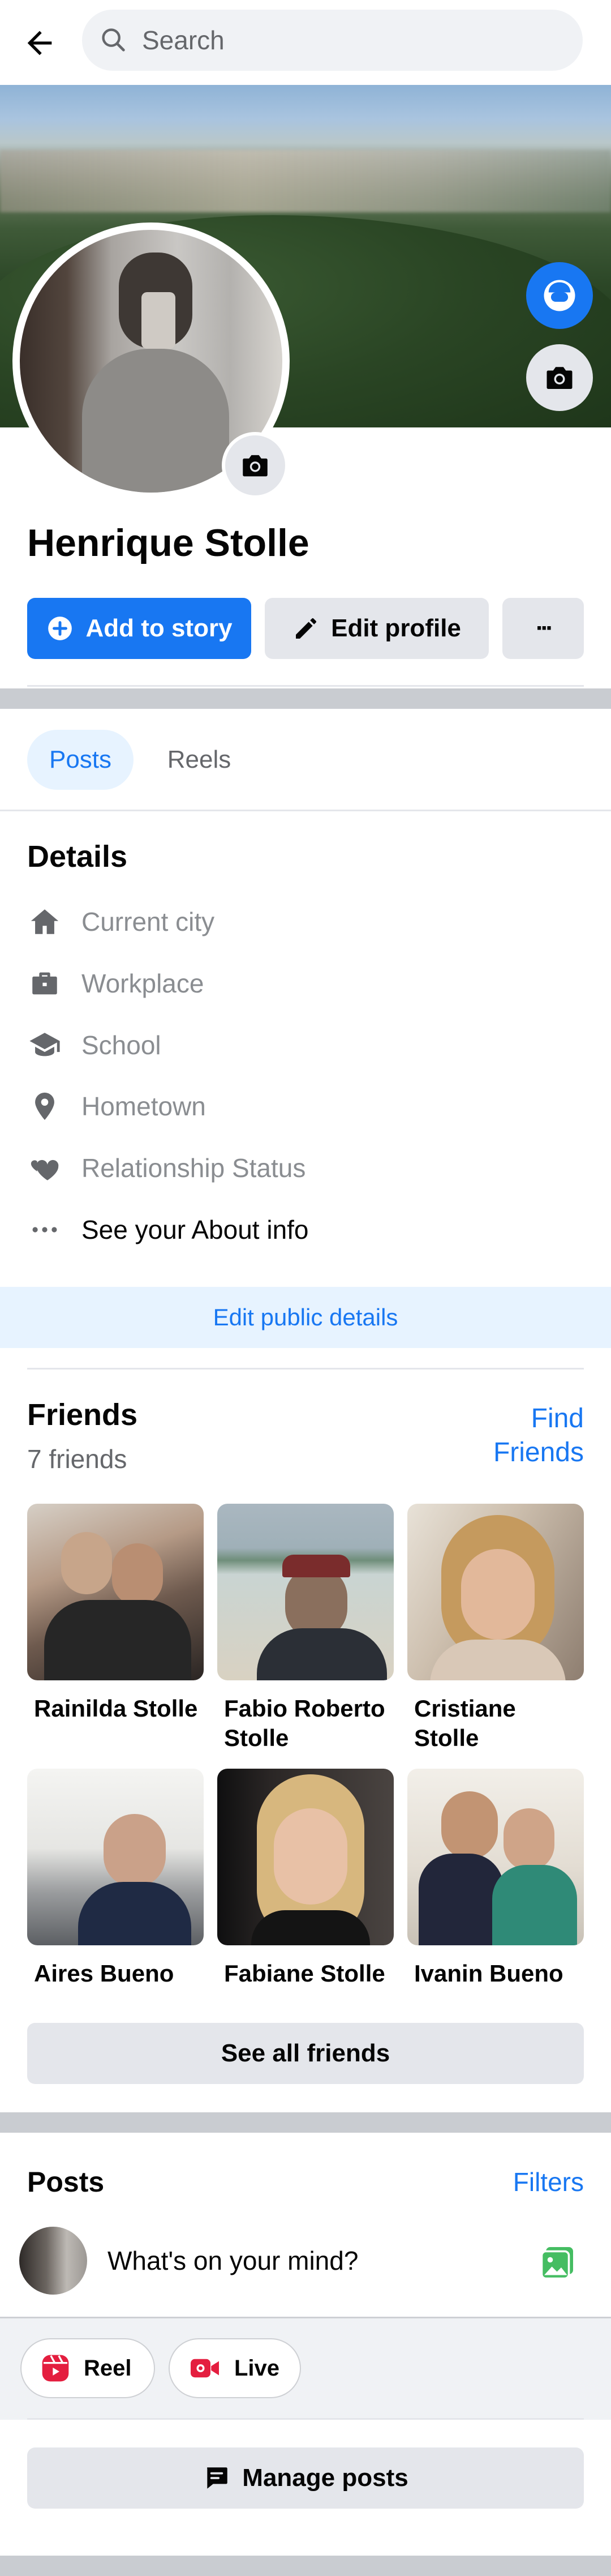 This screenshot has height=2576, width=611. I want to click on add-to-story-label: Add to story, so click(159, 628).